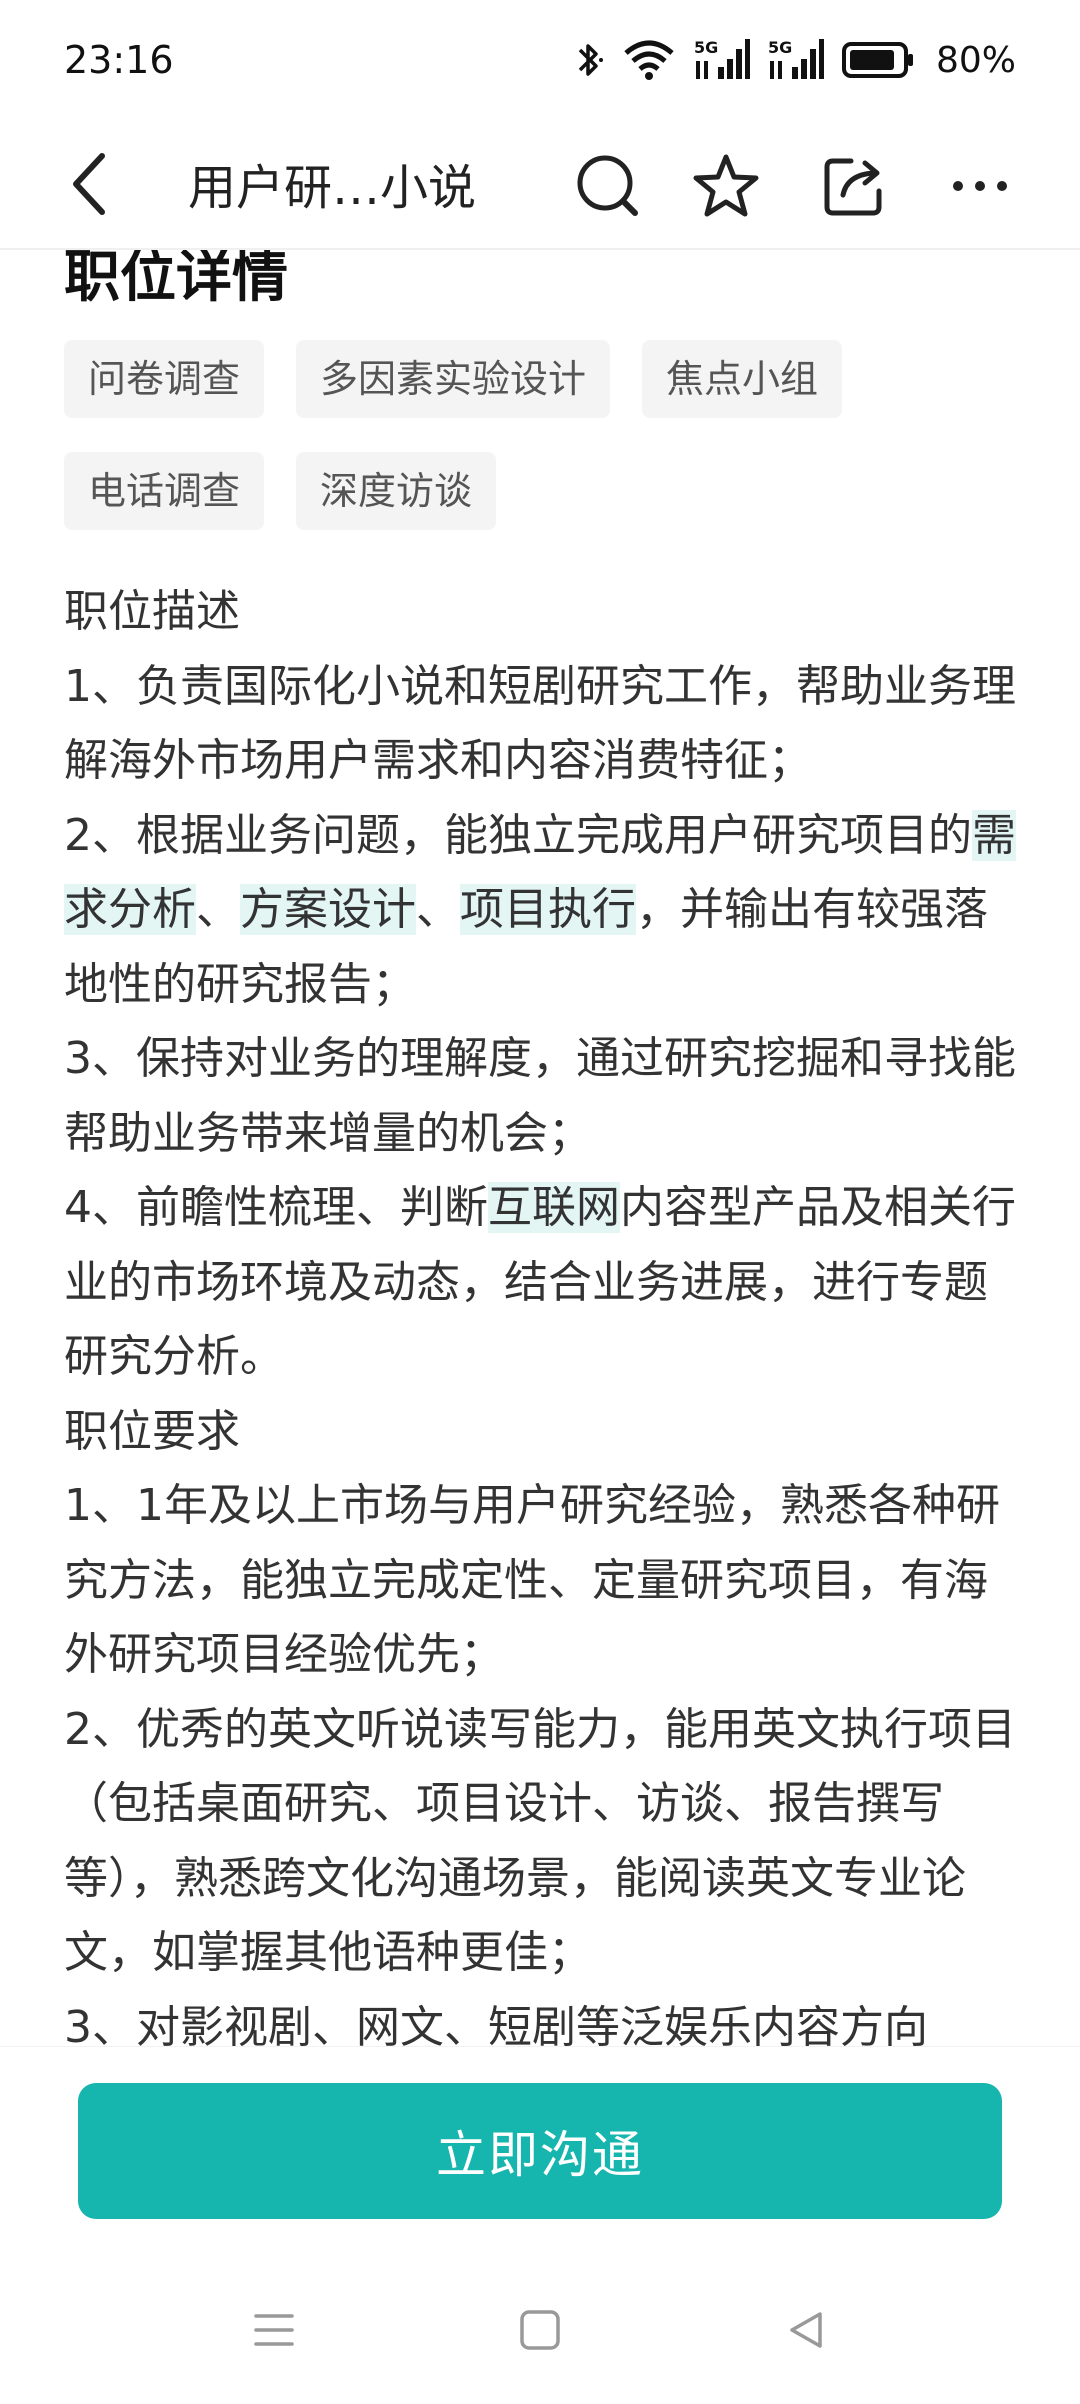  What do you see at coordinates (706, 47) in the screenshot?
I see `signal-label-1: 5G` at bounding box center [706, 47].